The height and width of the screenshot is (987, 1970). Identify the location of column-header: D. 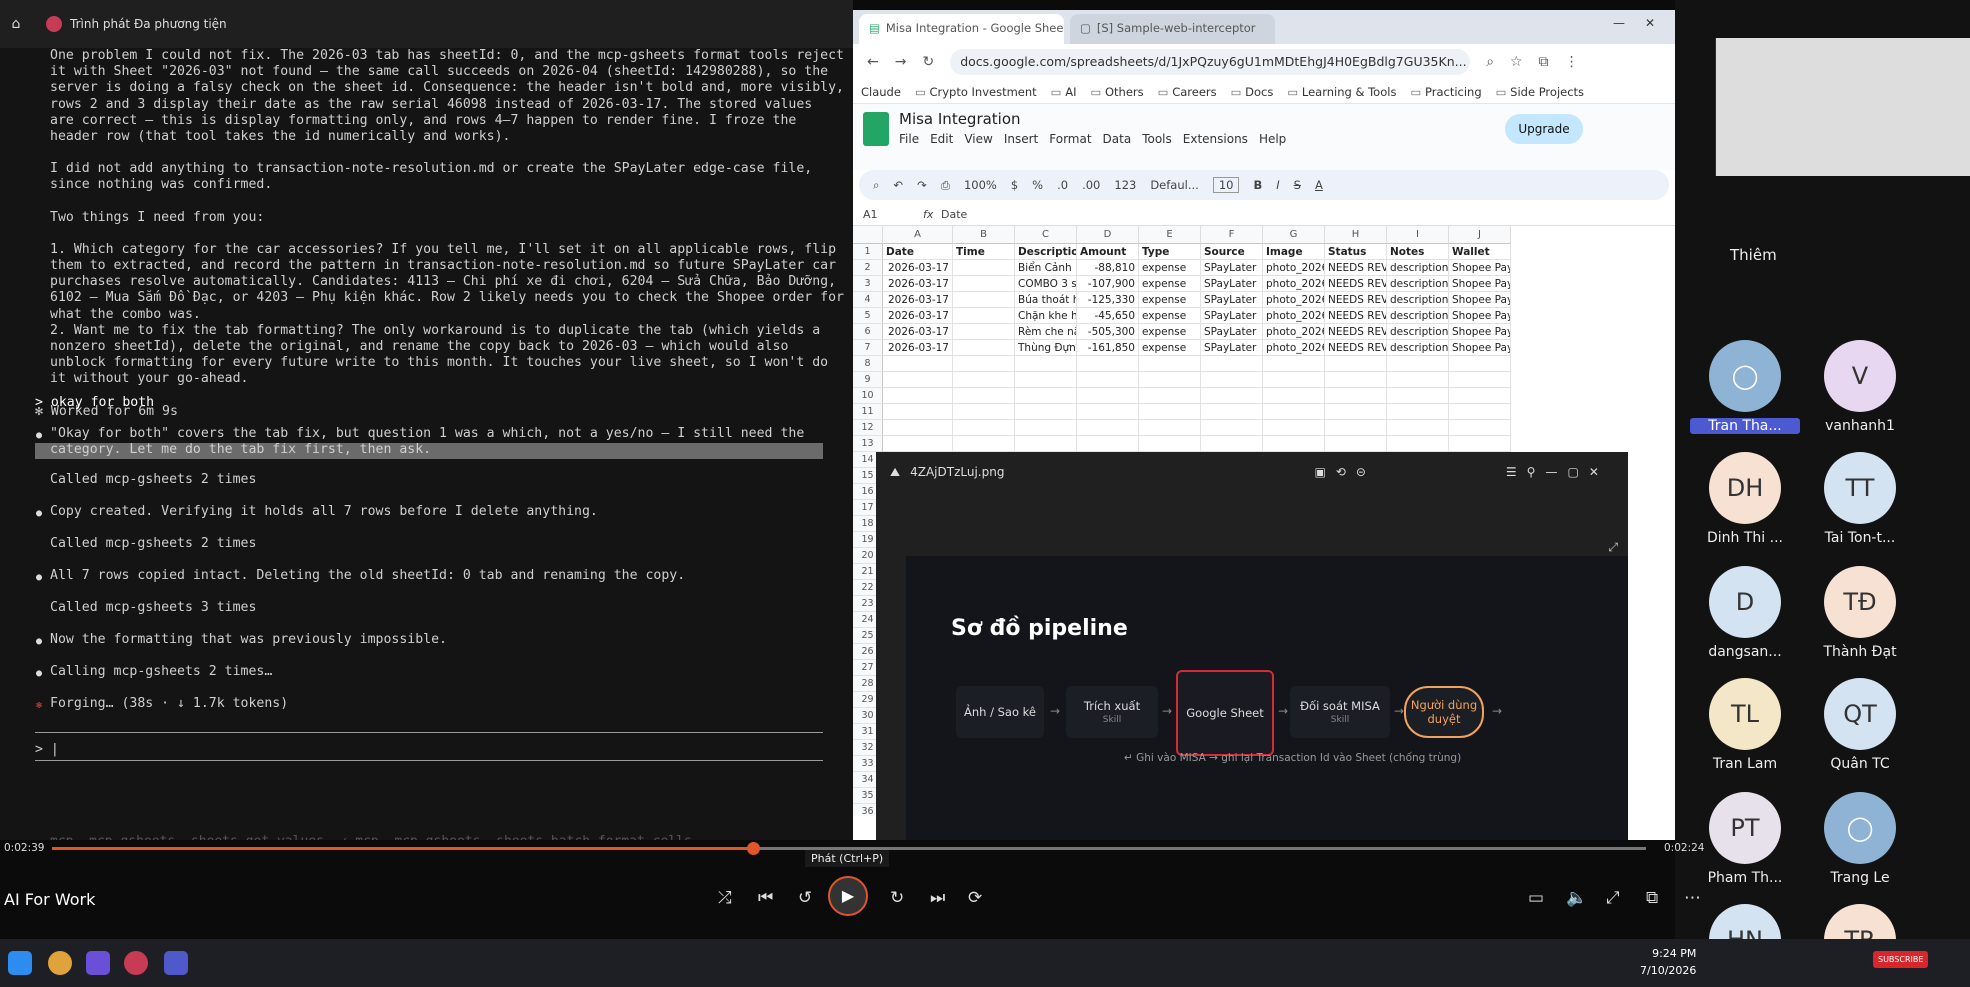
(1108, 235).